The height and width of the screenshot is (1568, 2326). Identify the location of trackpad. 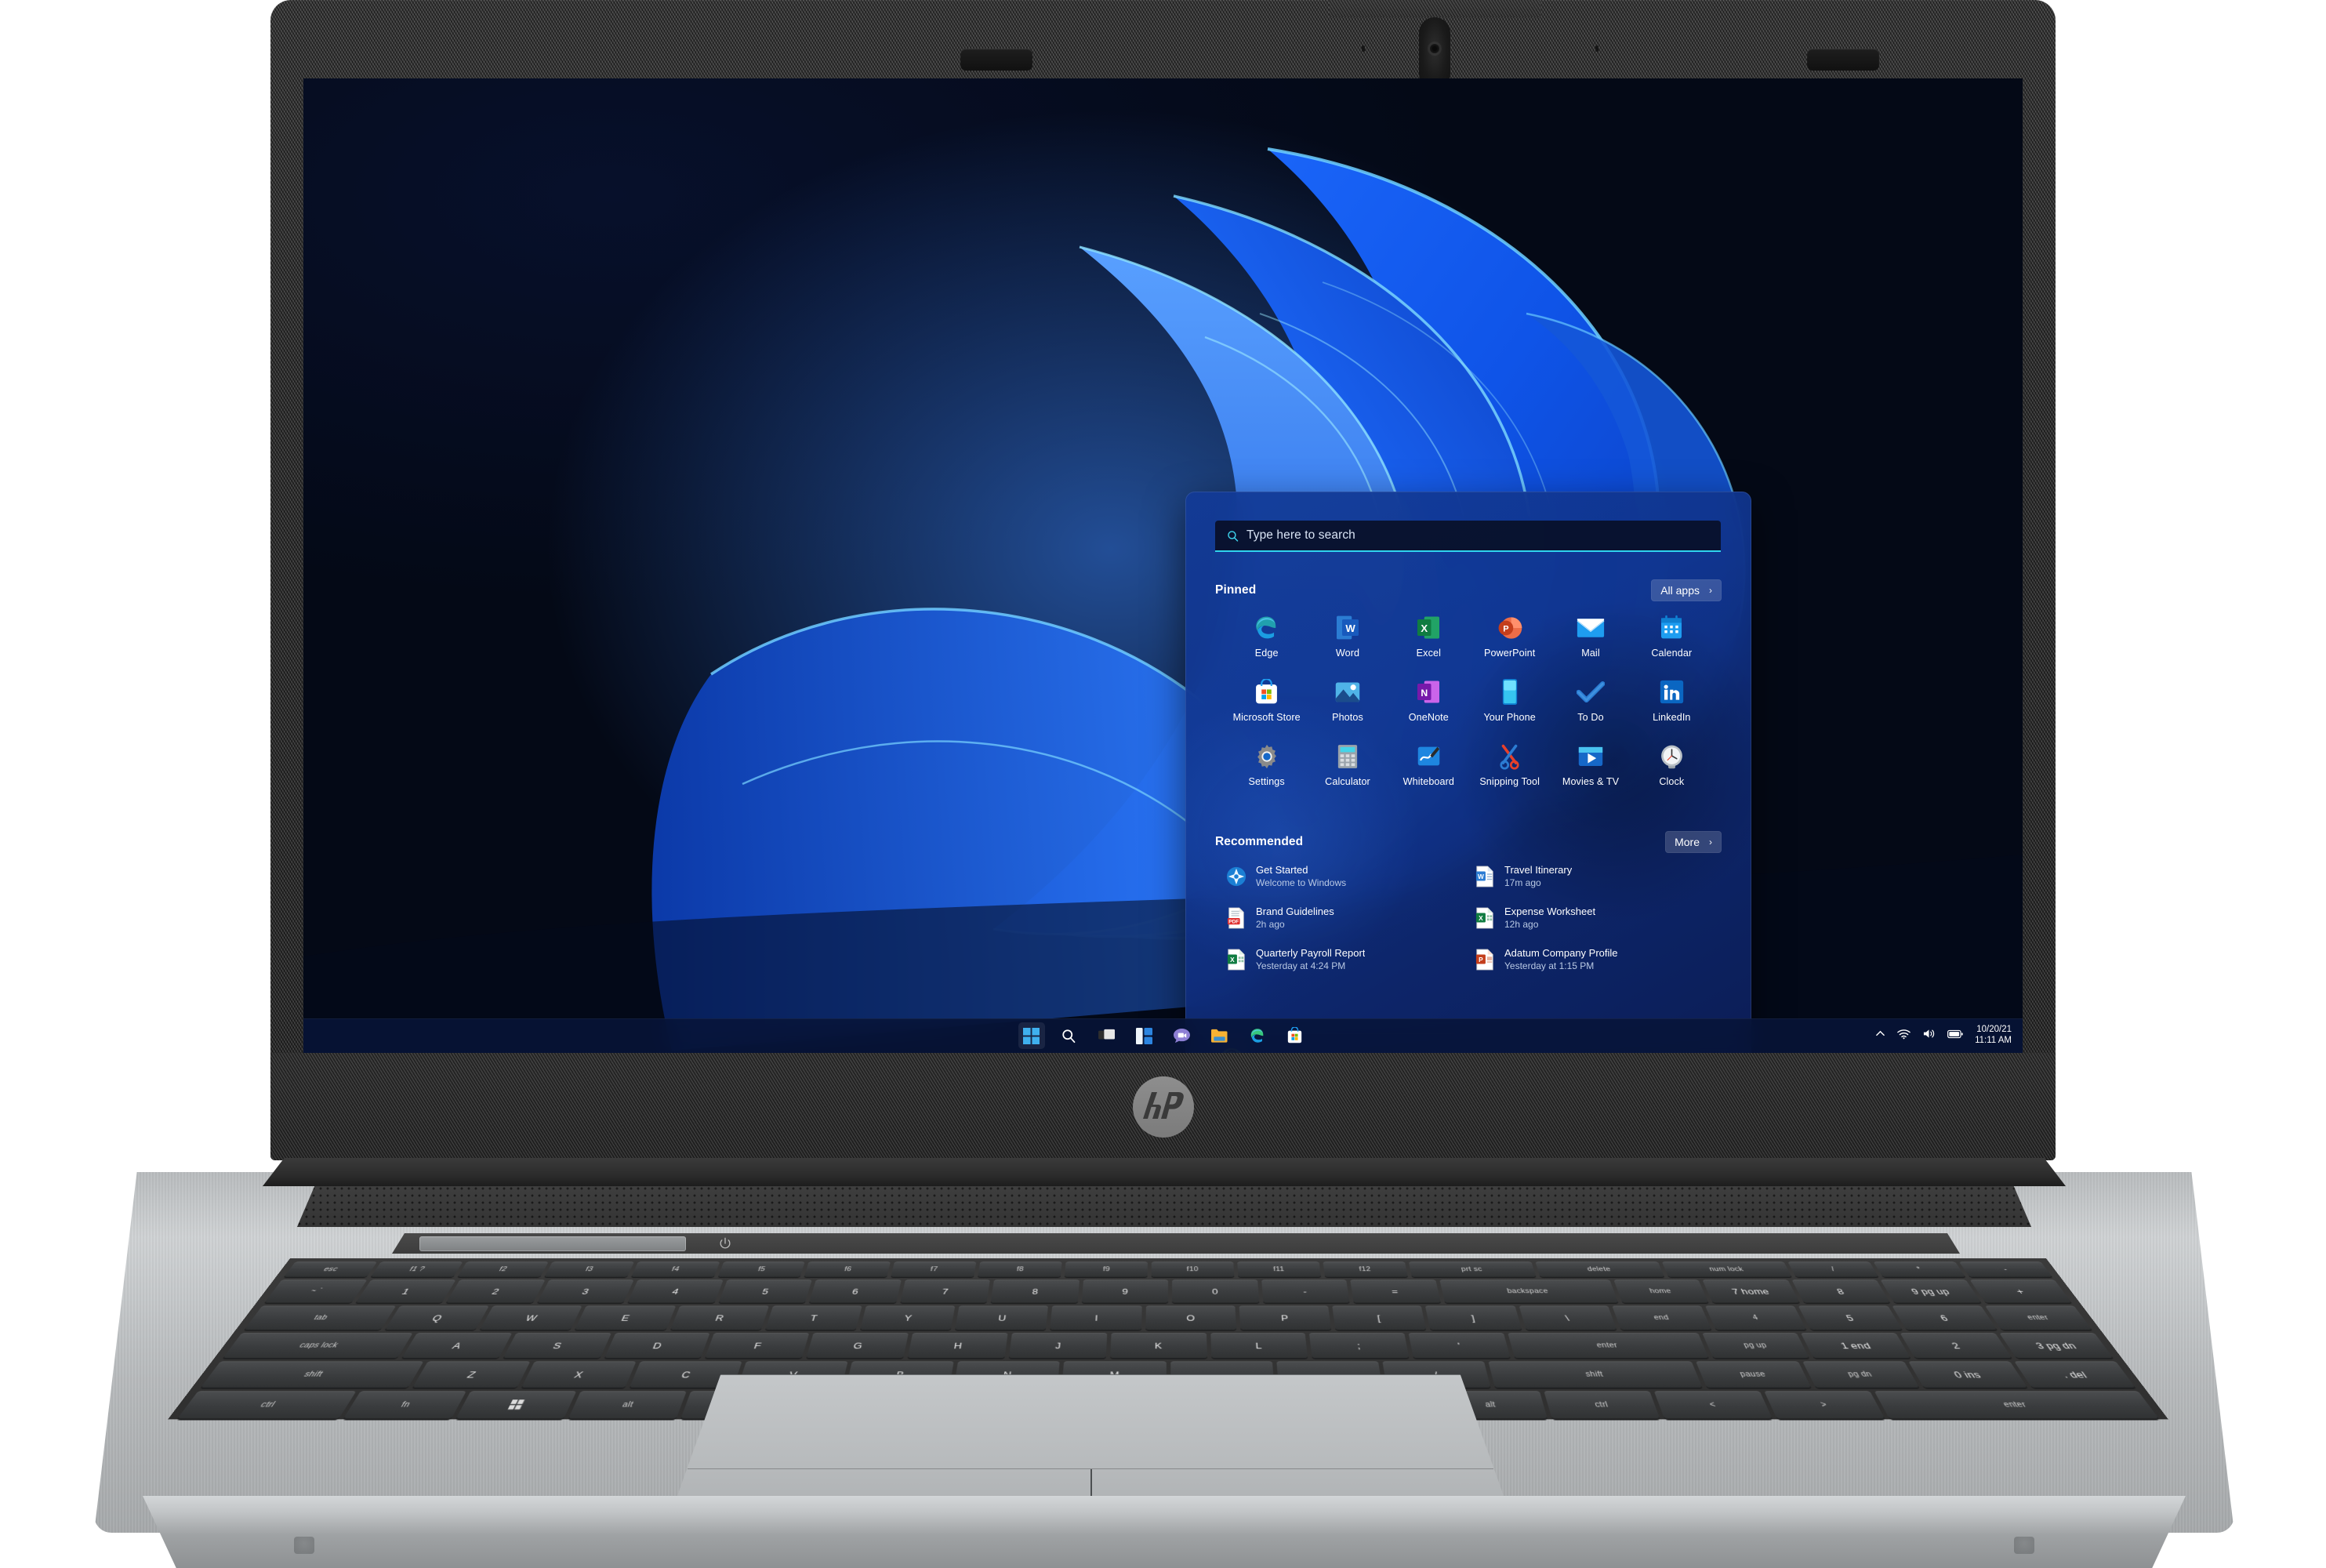
(1090, 1444).